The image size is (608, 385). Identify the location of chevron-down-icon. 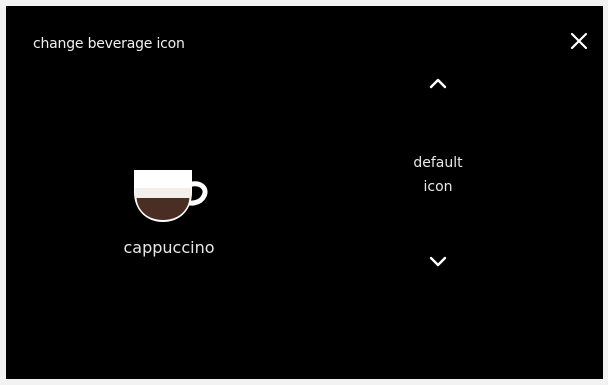
(438, 261).